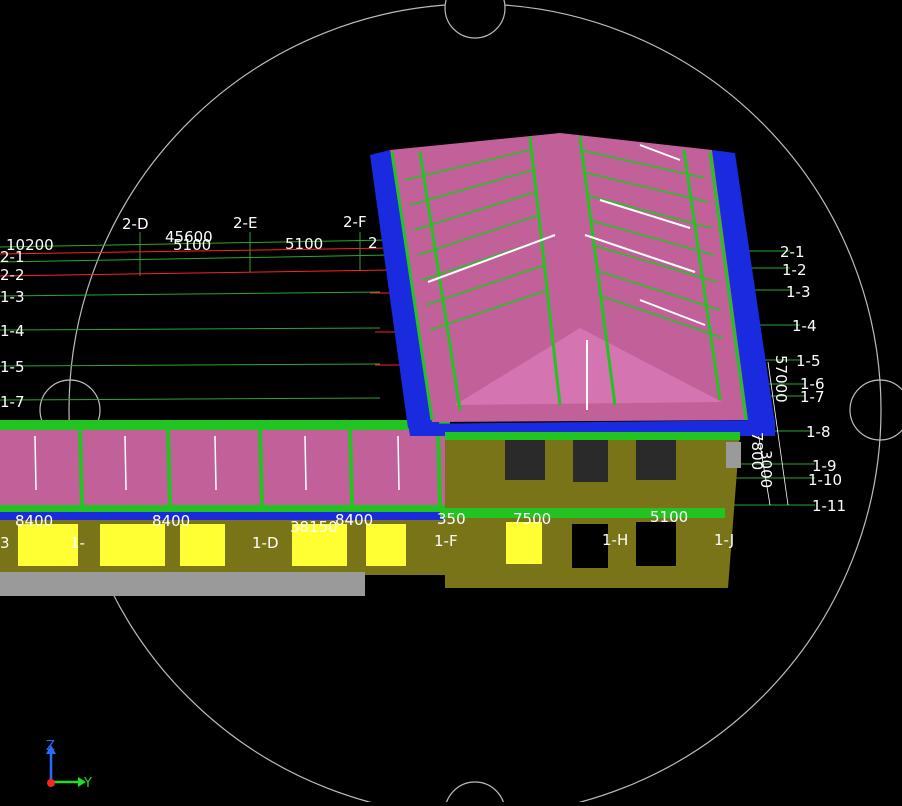  What do you see at coordinates (818, 432) in the screenshot?
I see `grid-label: 1-8` at bounding box center [818, 432].